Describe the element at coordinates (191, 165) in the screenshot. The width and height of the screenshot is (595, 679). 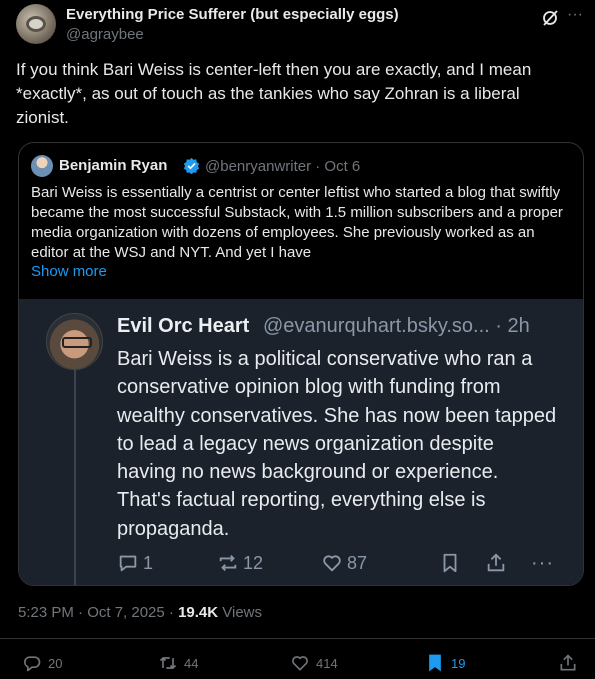
I see `verified-badge-icon` at that location.